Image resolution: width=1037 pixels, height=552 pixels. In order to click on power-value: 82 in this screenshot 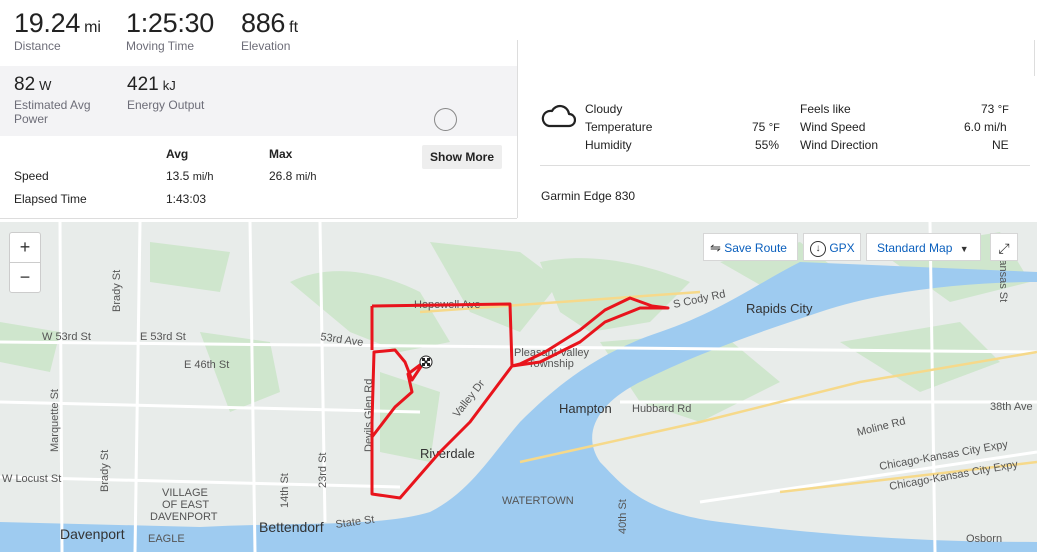, I will do `click(25, 84)`.